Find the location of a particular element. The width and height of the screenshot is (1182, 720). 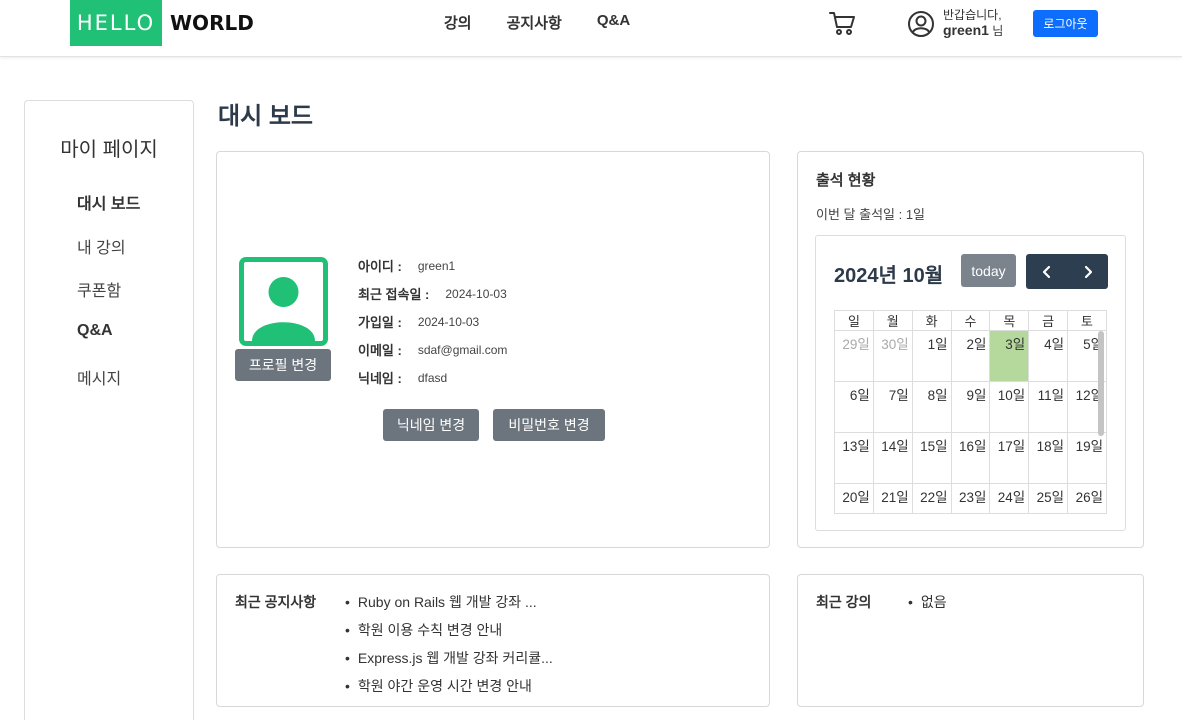

calendar-day: 4일 is located at coordinates (1048, 356).